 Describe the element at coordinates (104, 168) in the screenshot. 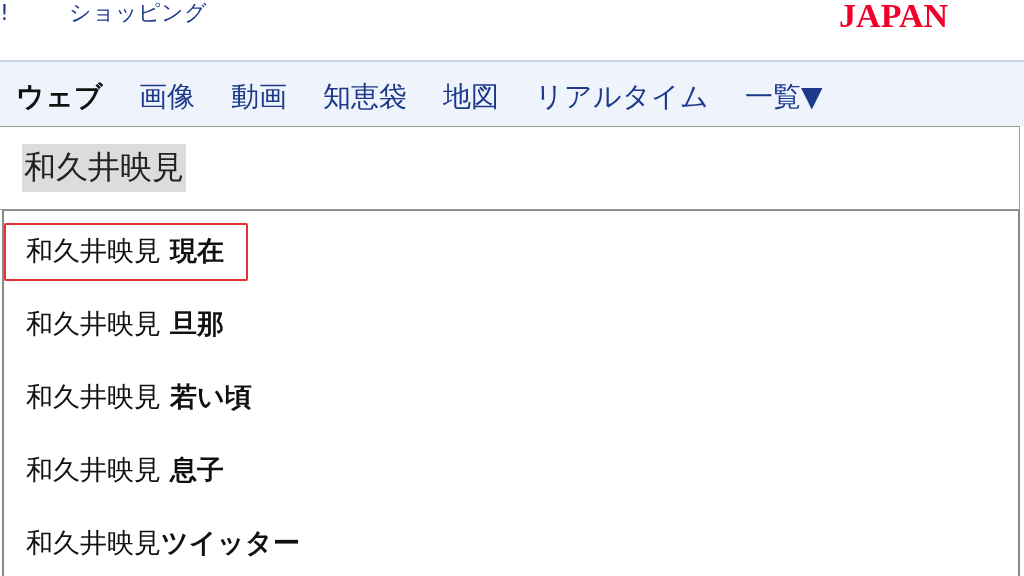

I see `search-query: 和久井映見` at that location.